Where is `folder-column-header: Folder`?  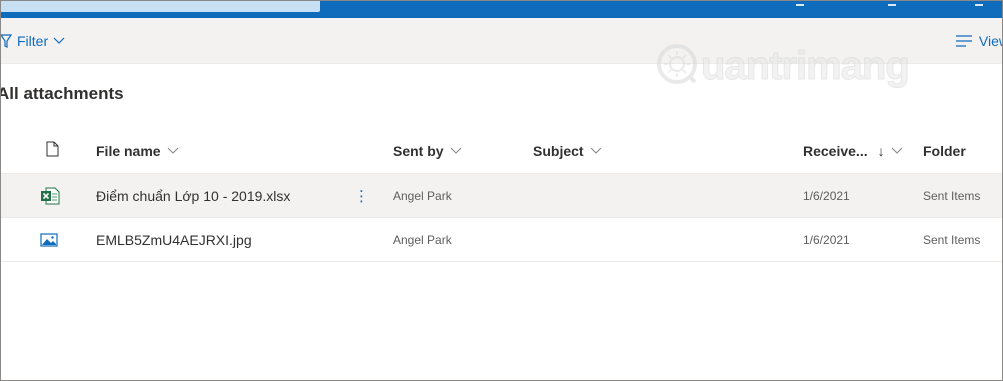 folder-column-header: Folder is located at coordinates (944, 150).